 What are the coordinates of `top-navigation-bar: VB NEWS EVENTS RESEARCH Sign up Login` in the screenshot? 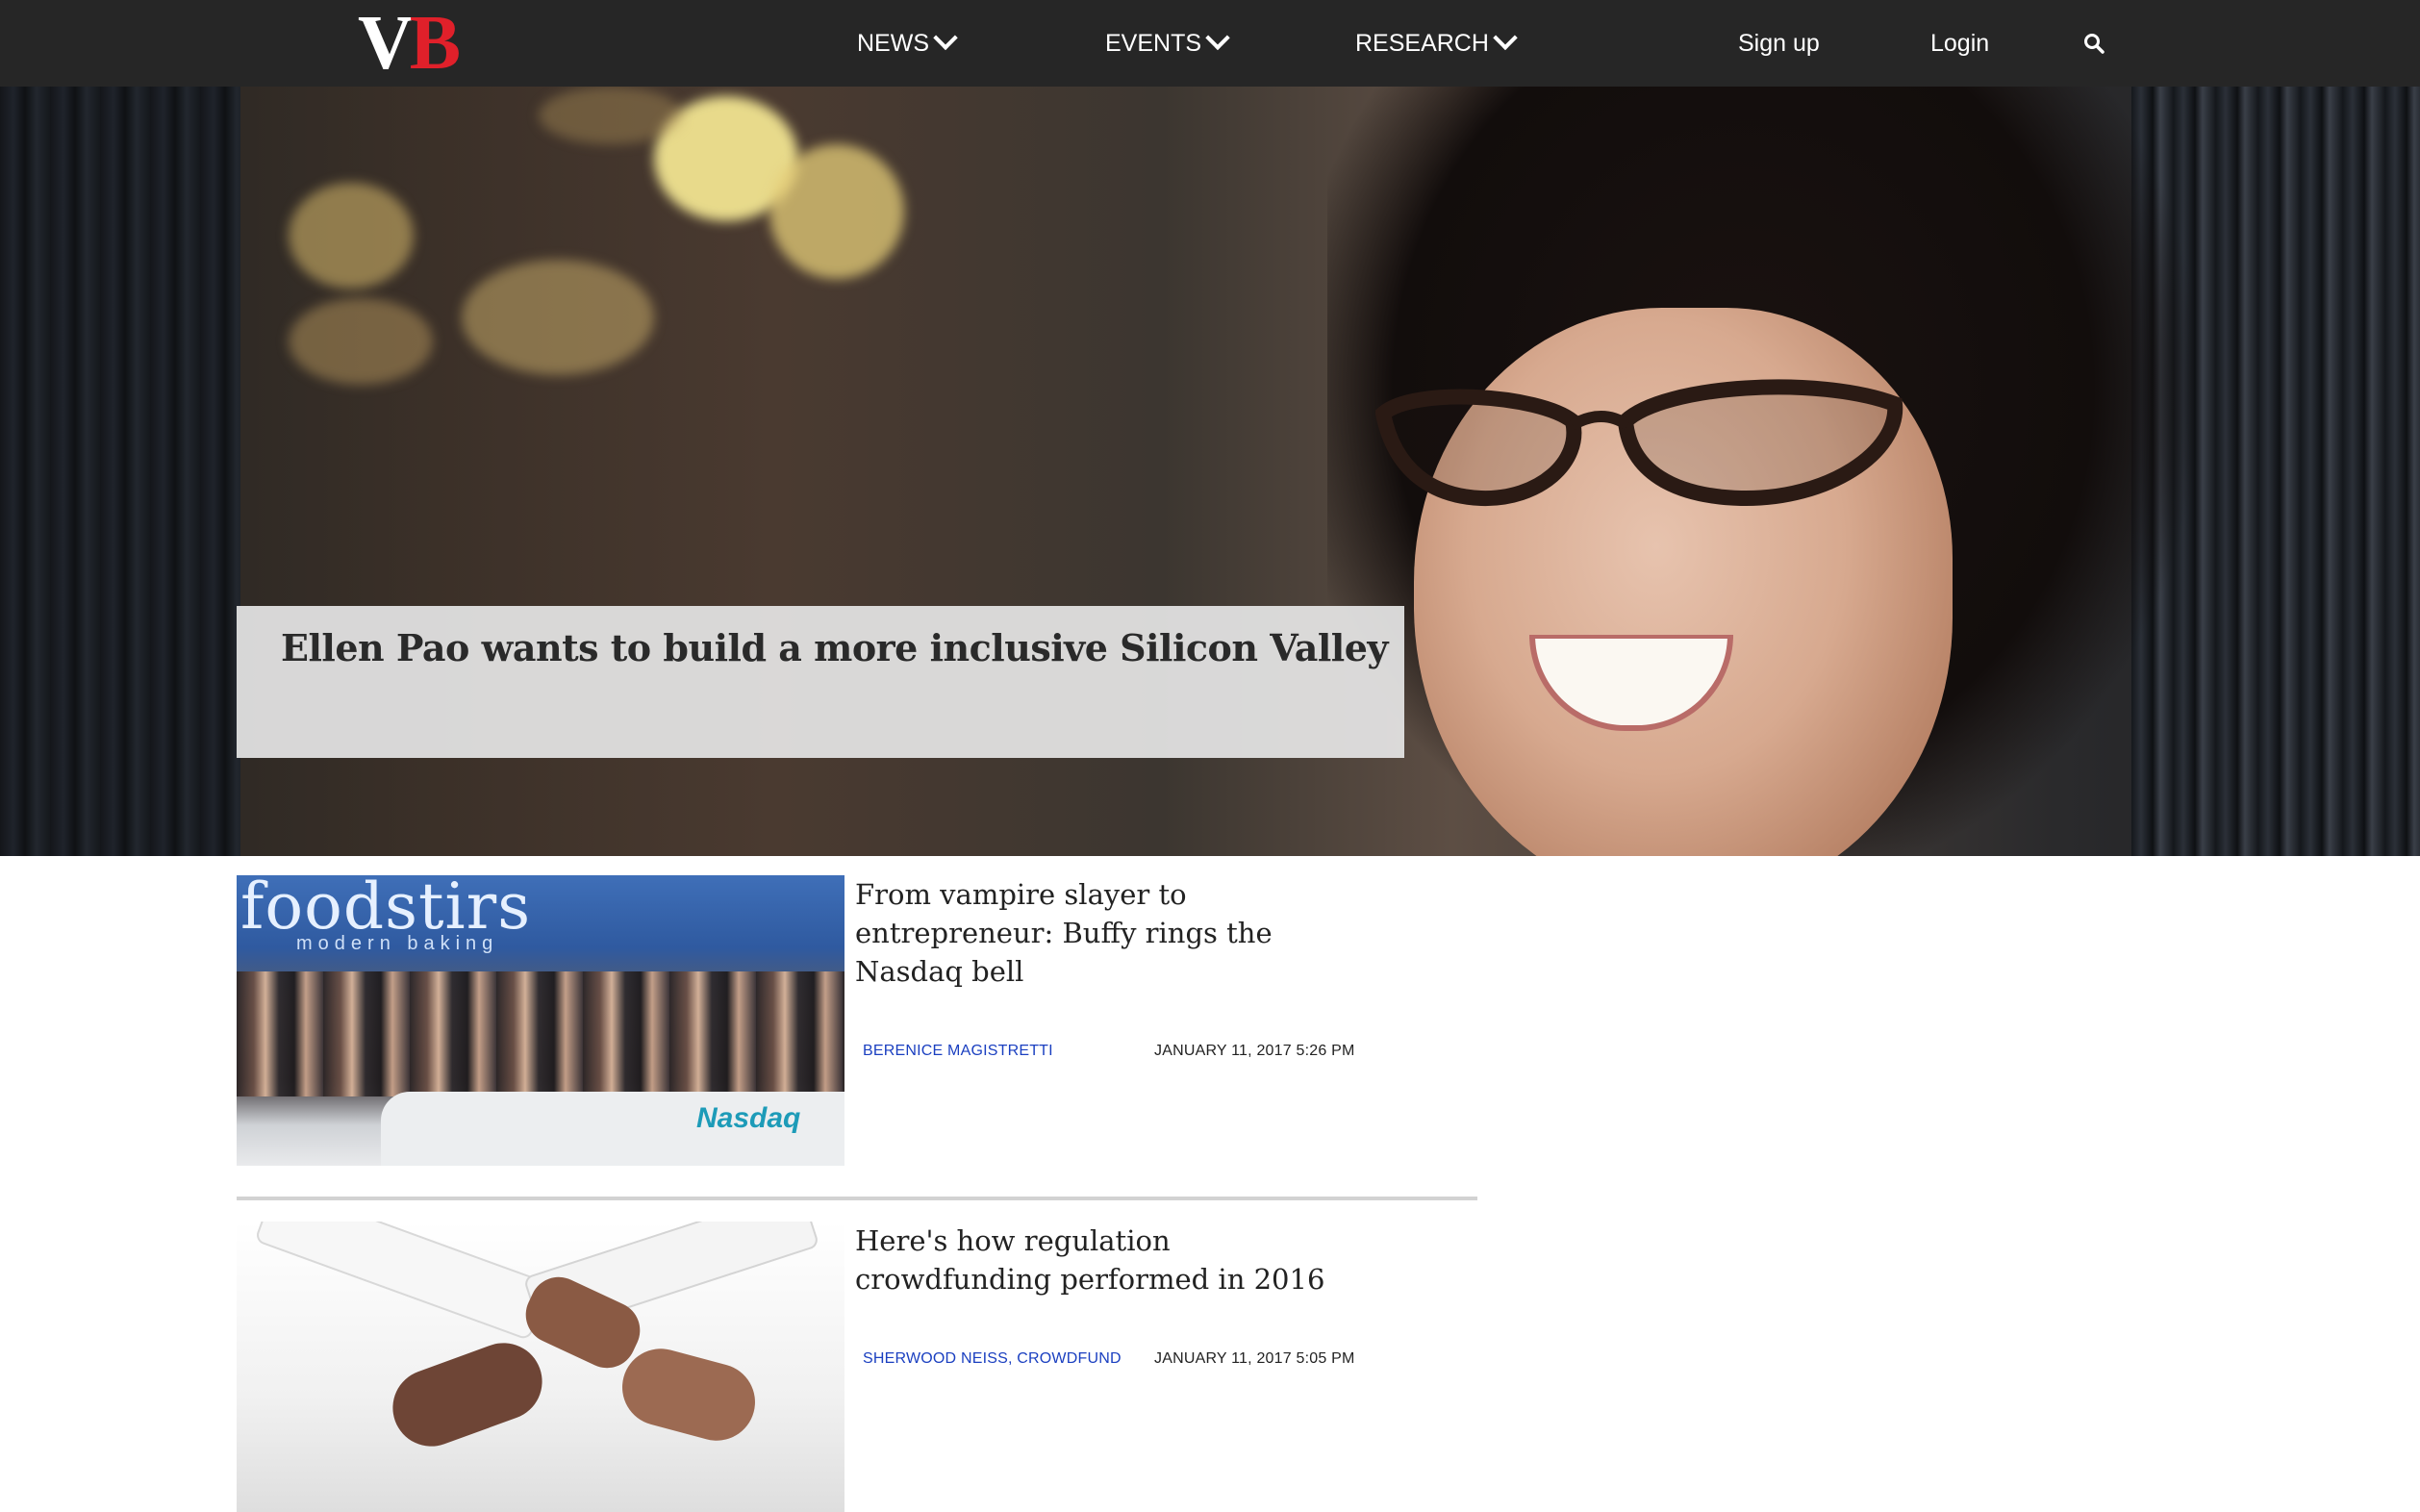 It's located at (1210, 44).